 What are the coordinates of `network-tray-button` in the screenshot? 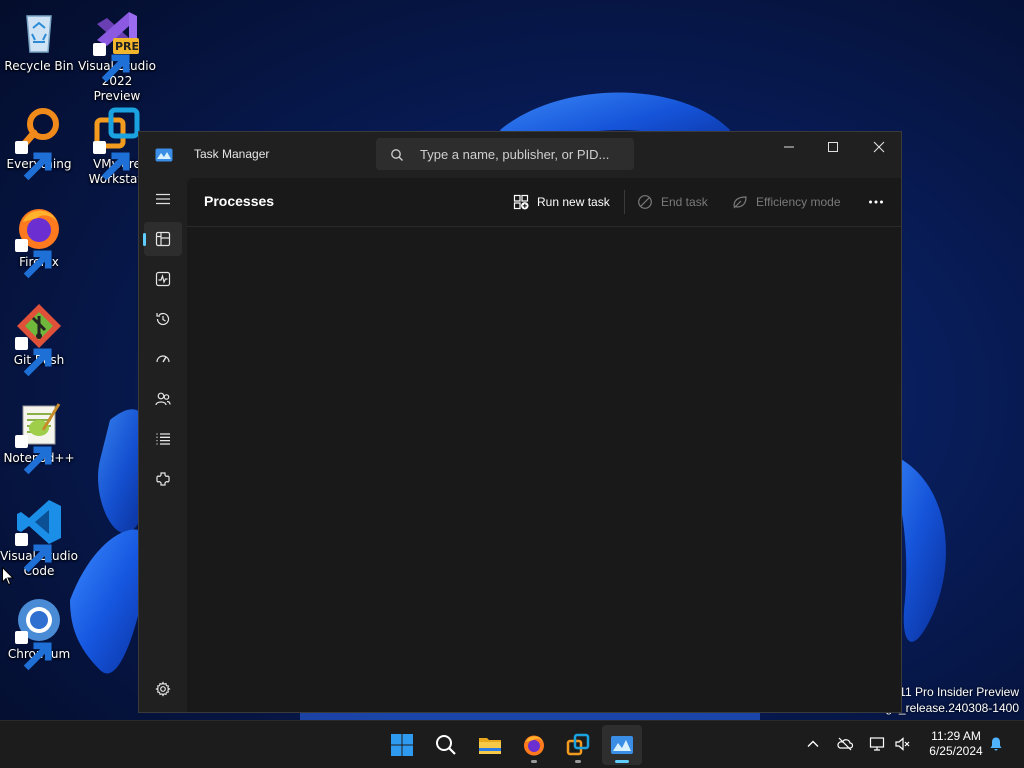 It's located at (877, 744).